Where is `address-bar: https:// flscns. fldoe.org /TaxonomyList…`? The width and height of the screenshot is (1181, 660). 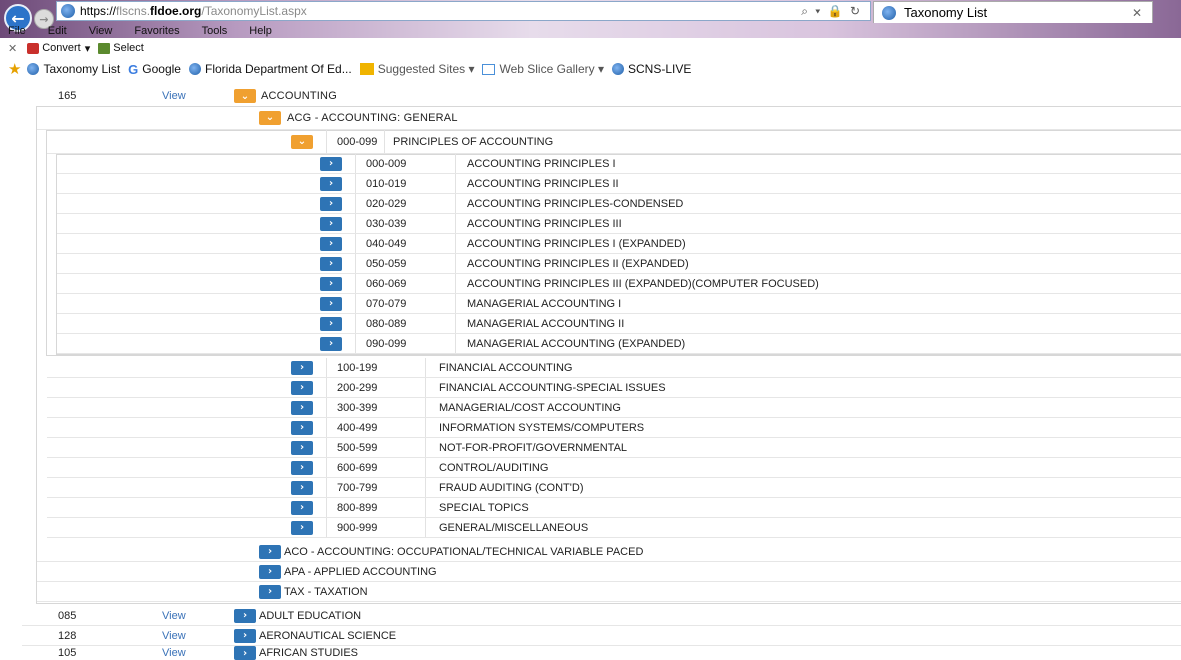 address-bar: https:// flscns. fldoe.org /TaxonomyList… is located at coordinates (463, 11).